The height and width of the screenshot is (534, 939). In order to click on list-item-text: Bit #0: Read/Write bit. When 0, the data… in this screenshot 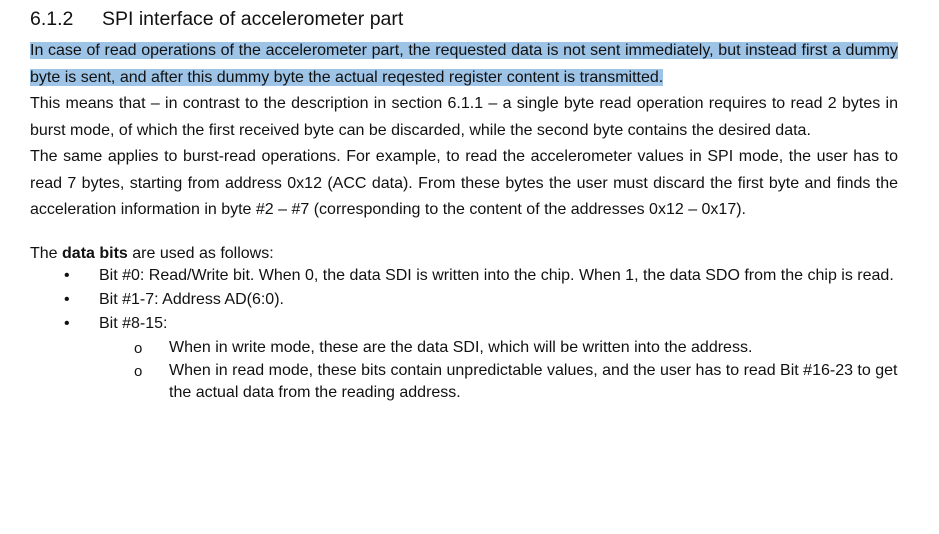, I will do `click(496, 275)`.